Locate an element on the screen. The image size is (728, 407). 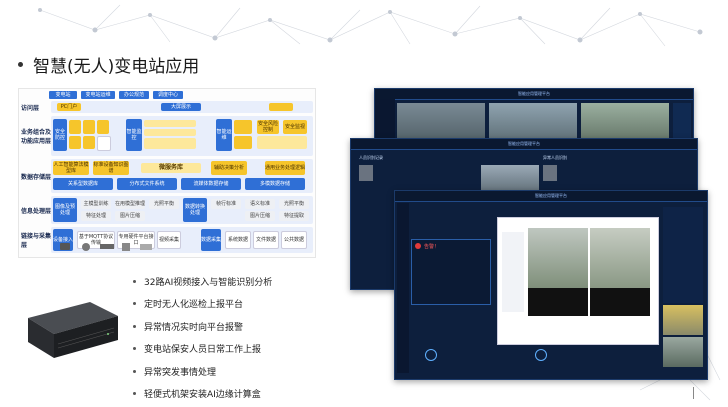
video-dialog is located at coordinates (578, 281).